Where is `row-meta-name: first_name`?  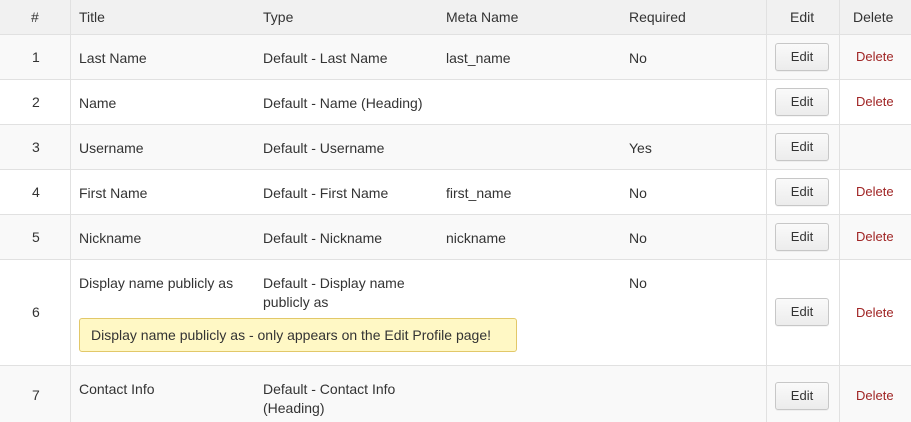 row-meta-name: first_name is located at coordinates (479, 193).